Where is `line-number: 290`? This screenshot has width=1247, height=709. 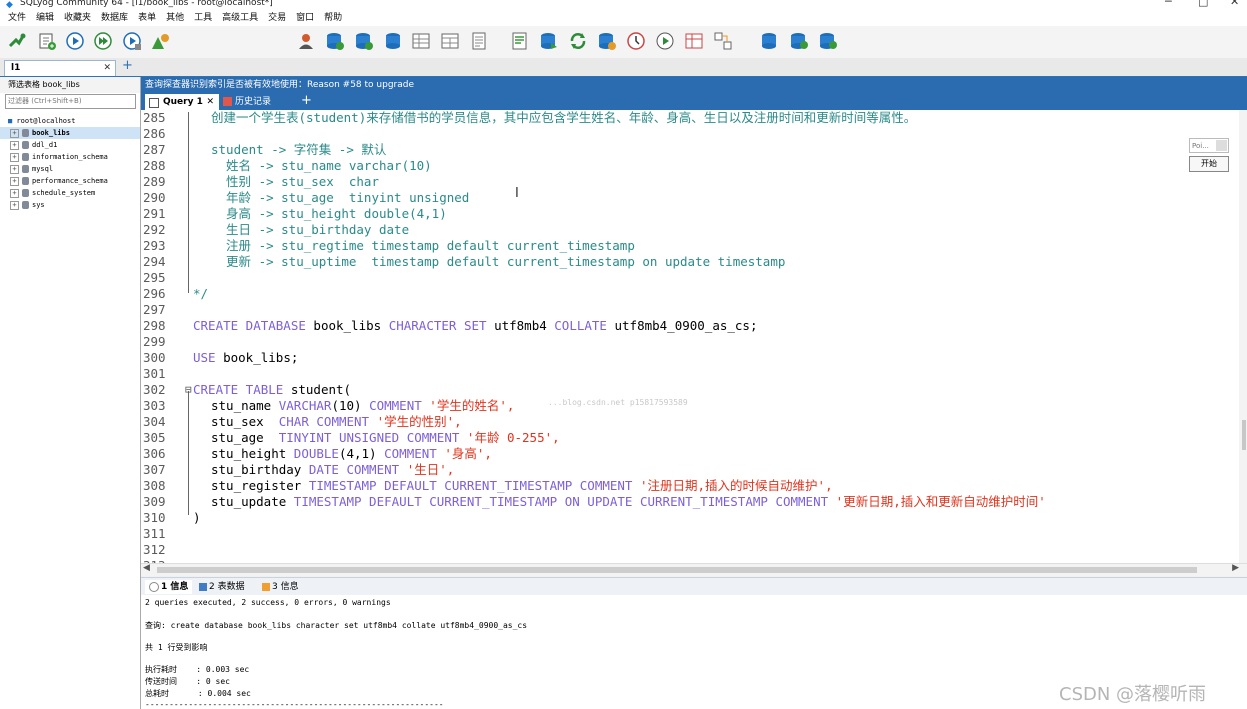 line-number: 290 is located at coordinates (154, 197).